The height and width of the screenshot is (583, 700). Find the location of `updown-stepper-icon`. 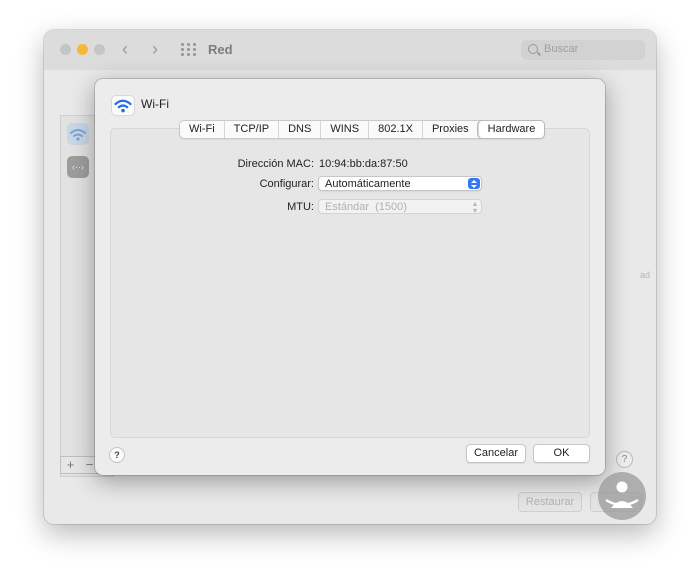

updown-stepper-icon is located at coordinates (474, 183).